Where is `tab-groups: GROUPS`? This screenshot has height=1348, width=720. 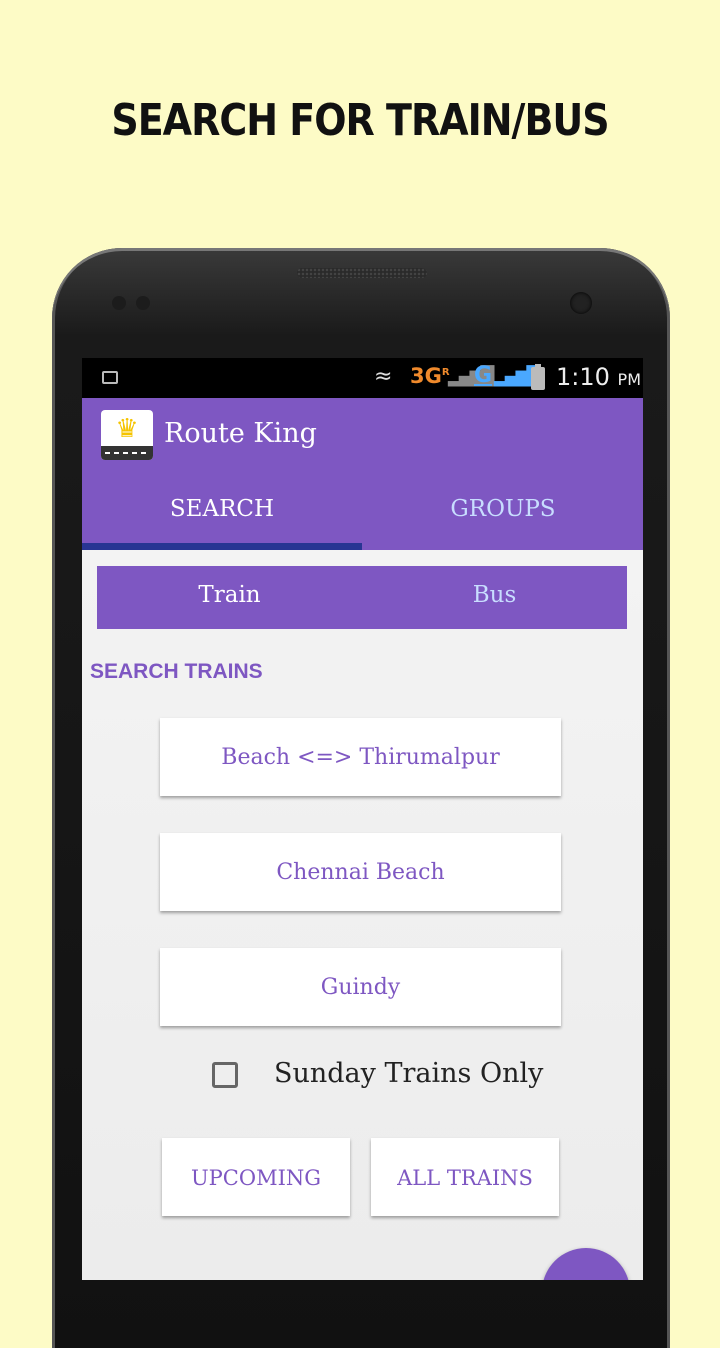
tab-groups: GROUPS is located at coordinates (503, 509).